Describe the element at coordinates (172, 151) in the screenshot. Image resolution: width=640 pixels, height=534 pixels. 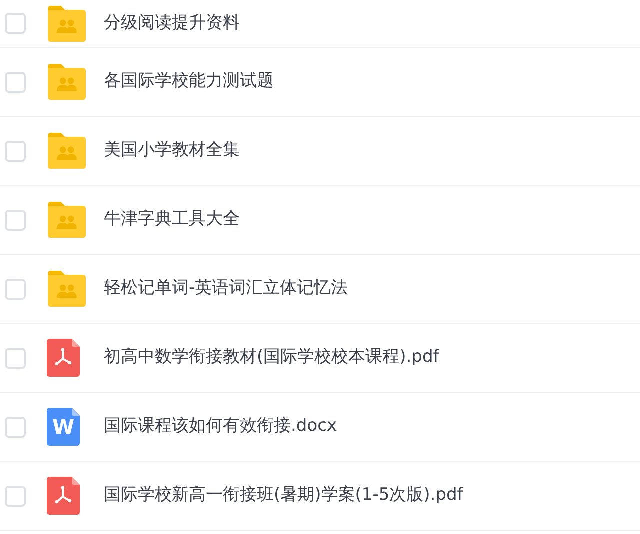
I see `file-name: 美国小学教材全集` at that location.